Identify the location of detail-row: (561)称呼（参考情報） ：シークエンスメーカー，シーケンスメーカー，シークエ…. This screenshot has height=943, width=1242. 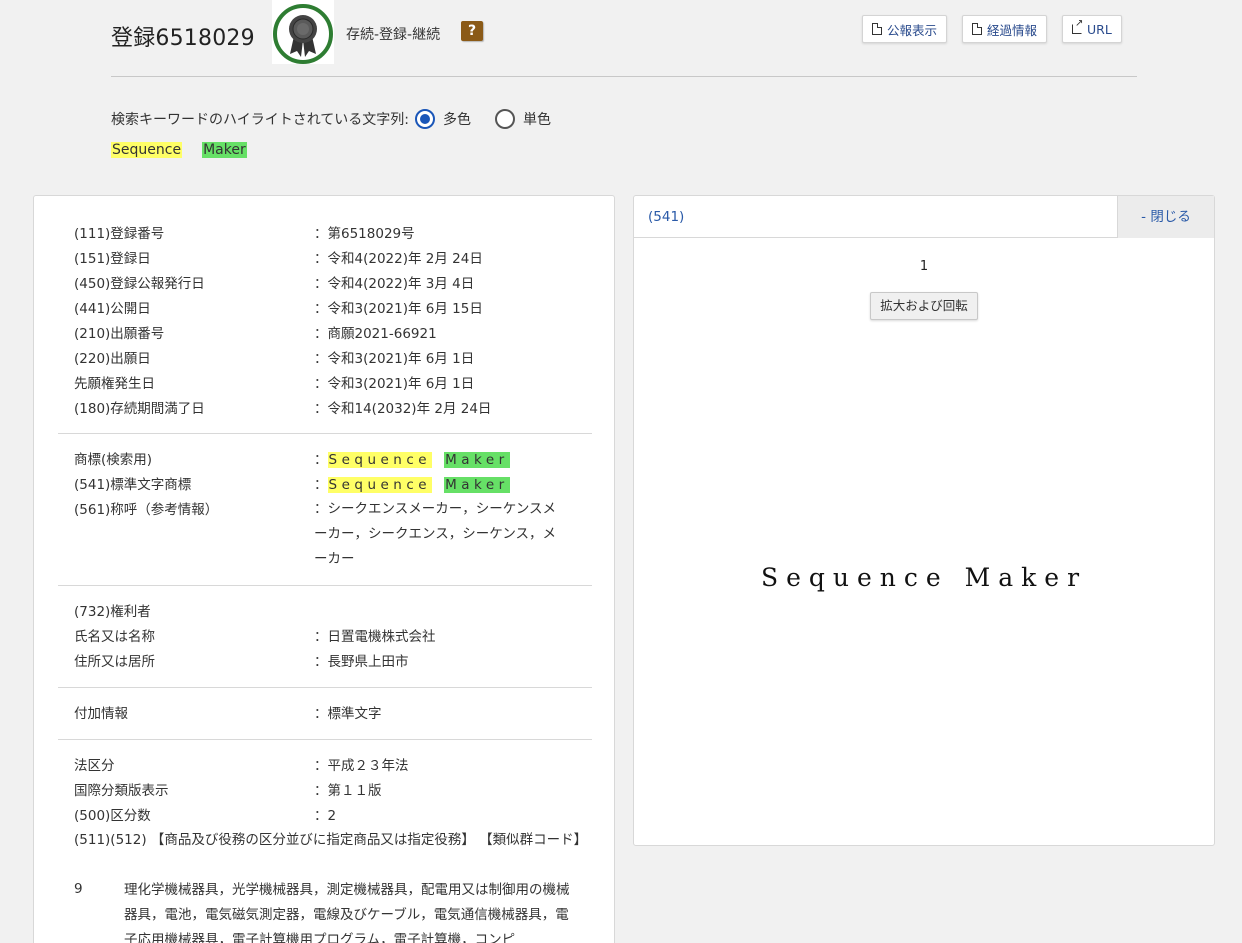
(315, 534).